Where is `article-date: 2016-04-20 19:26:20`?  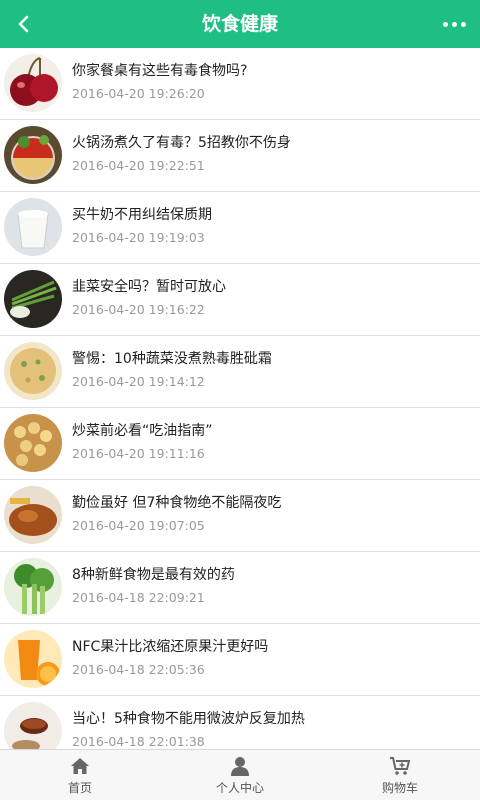 article-date: 2016-04-20 19:26:20 is located at coordinates (138, 93).